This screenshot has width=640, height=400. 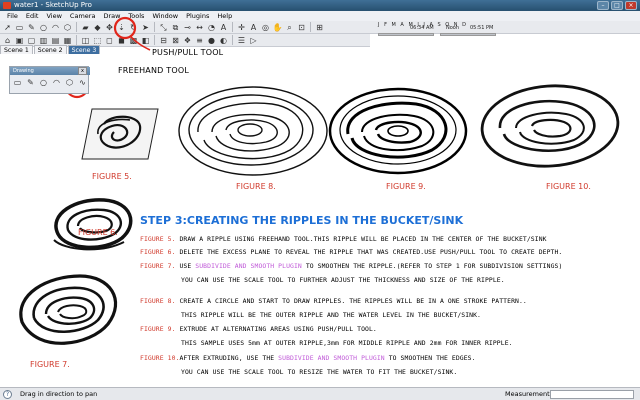 What do you see at coordinates (82, 83) in the screenshot?
I see `freehand-icon: ∿` at bounding box center [82, 83].